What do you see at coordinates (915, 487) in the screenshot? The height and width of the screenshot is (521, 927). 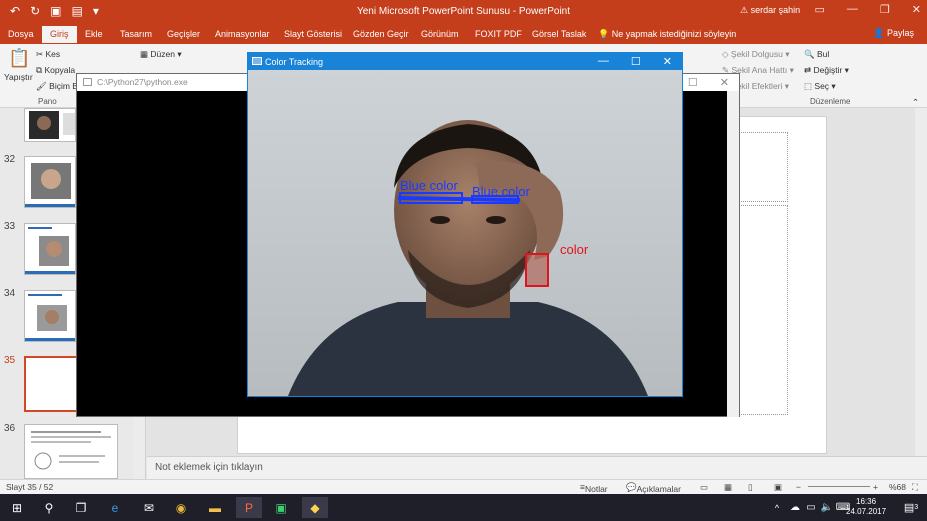 I see `fit-slide-icon: ⛶` at bounding box center [915, 487].